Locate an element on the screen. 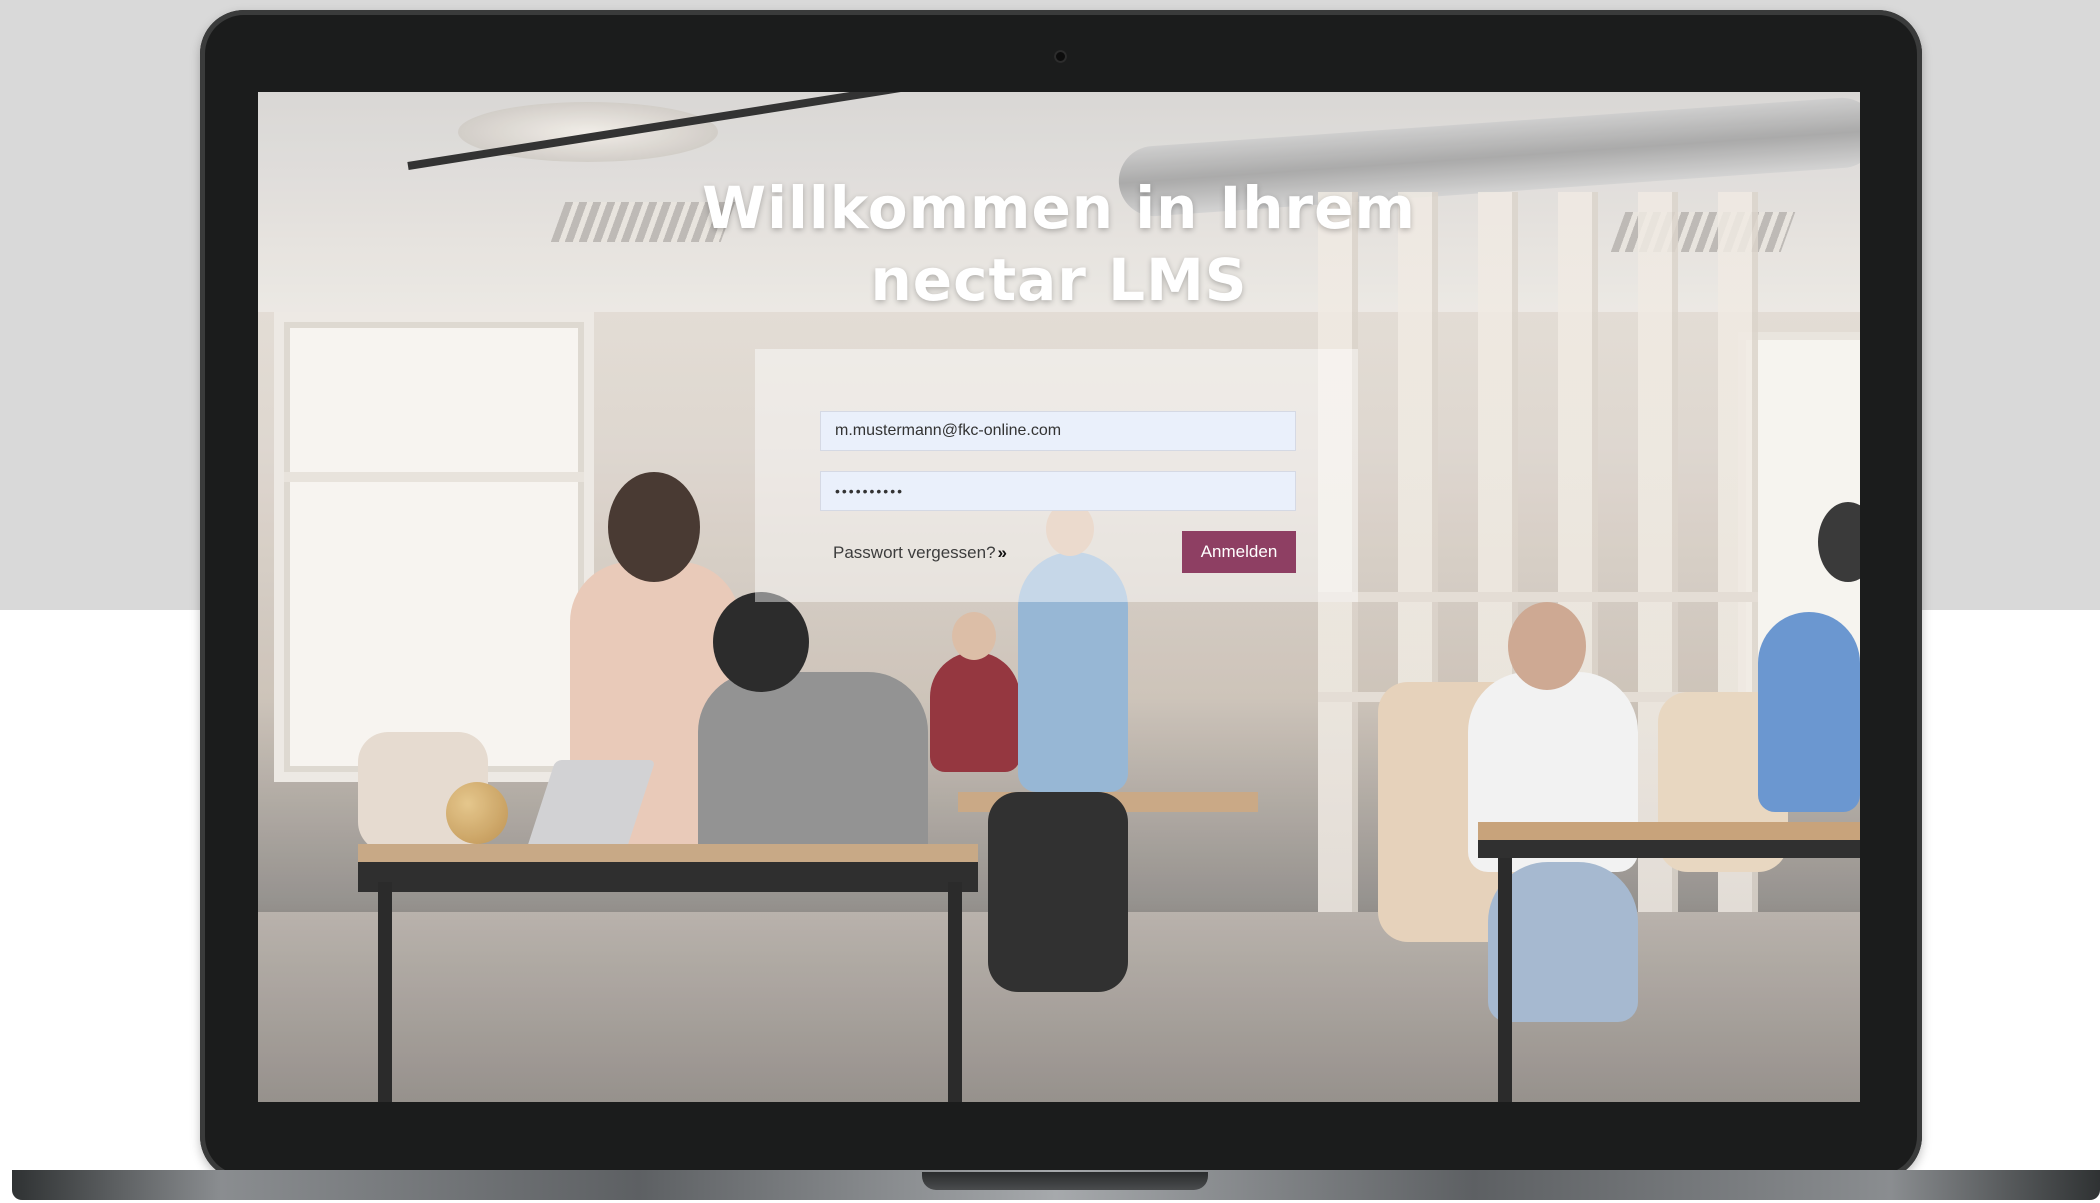  login-button: Anmelden is located at coordinates (1239, 552).